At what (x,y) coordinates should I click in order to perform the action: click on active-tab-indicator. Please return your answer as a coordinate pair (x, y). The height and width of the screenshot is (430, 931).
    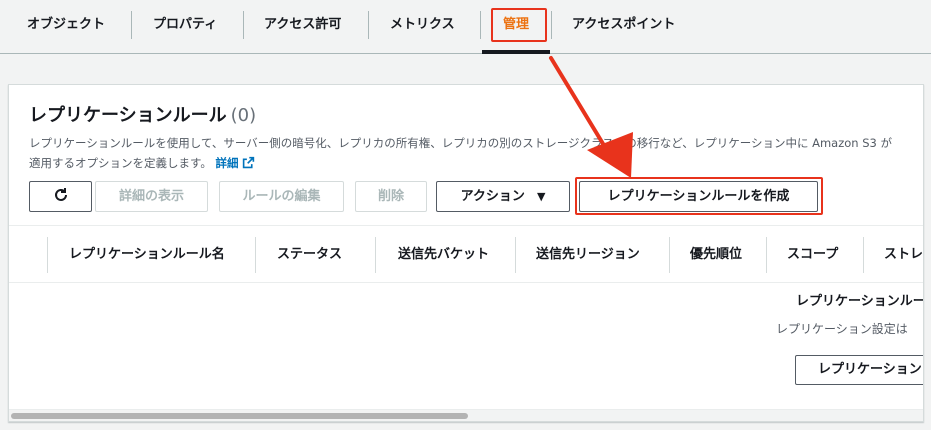
    Looking at the image, I should click on (516, 52).